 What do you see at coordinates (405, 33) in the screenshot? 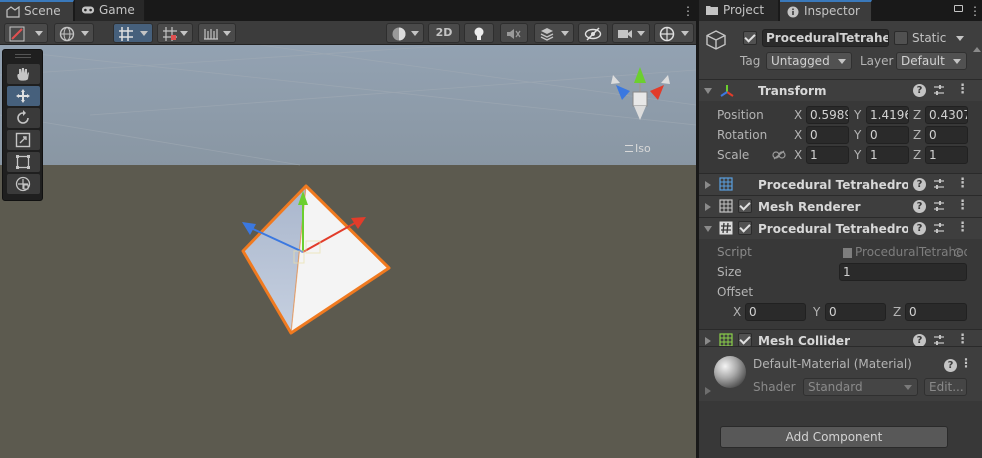
I see `shading-toggle-button` at bounding box center [405, 33].